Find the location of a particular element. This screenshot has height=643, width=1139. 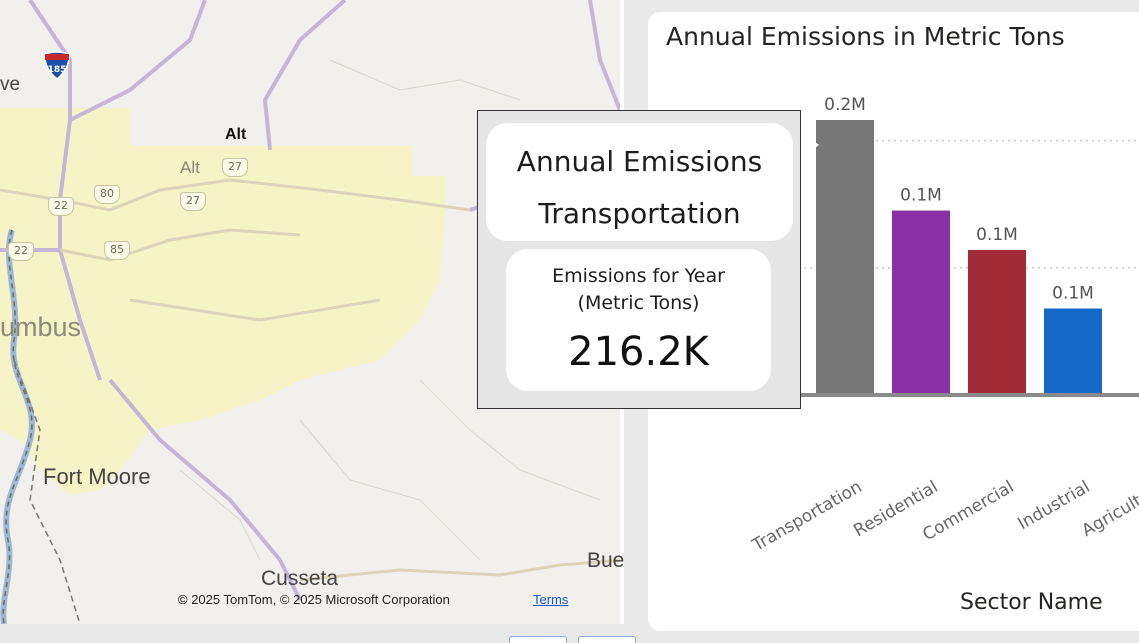

us-27-shield-b: 27 is located at coordinates (193, 201).